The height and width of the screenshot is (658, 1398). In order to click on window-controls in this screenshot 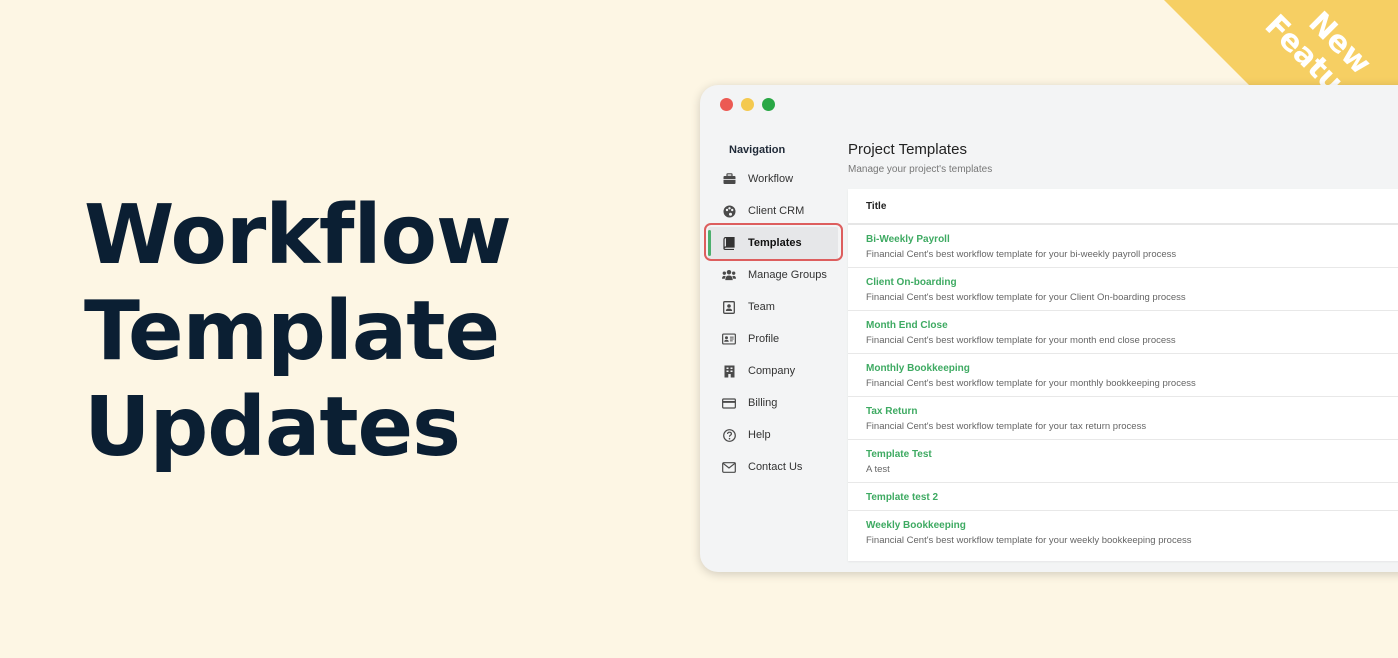, I will do `click(747, 104)`.